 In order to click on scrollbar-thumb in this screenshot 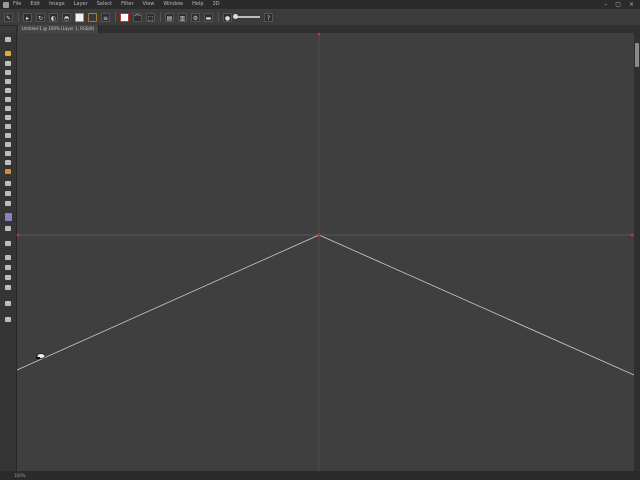, I will do `click(637, 55)`.